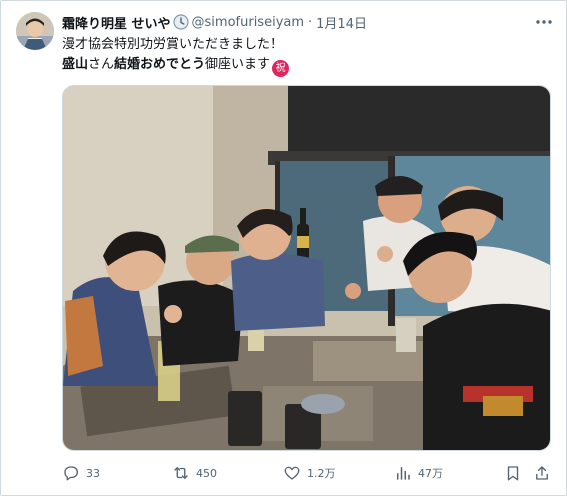 This screenshot has width=567, height=496. Describe the element at coordinates (101, 64) in the screenshot. I see `tweet-text-san: さん` at that location.